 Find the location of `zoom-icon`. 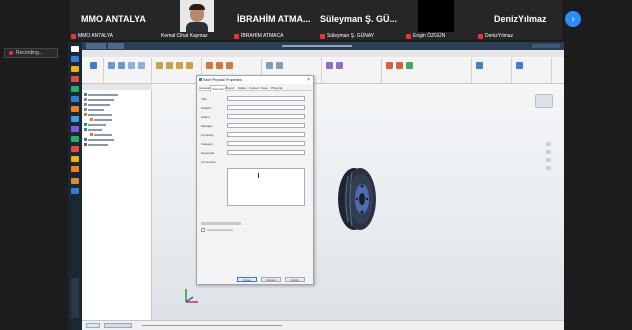

zoom-icon is located at coordinates (75, 191).